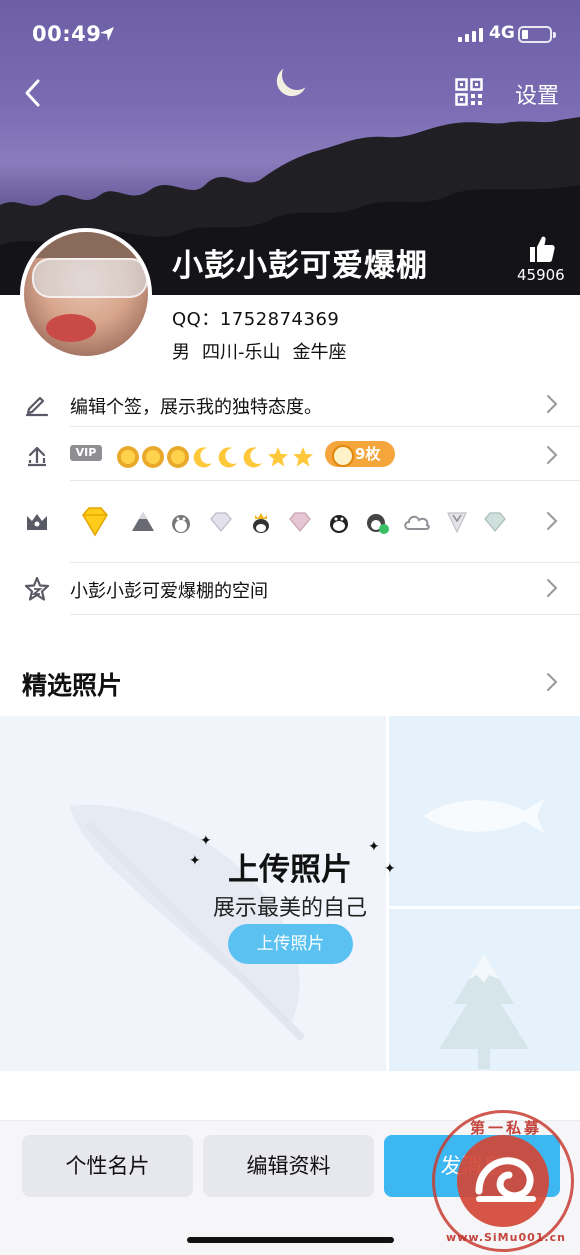  What do you see at coordinates (470, 34) in the screenshot?
I see `signal-icon` at bounding box center [470, 34].